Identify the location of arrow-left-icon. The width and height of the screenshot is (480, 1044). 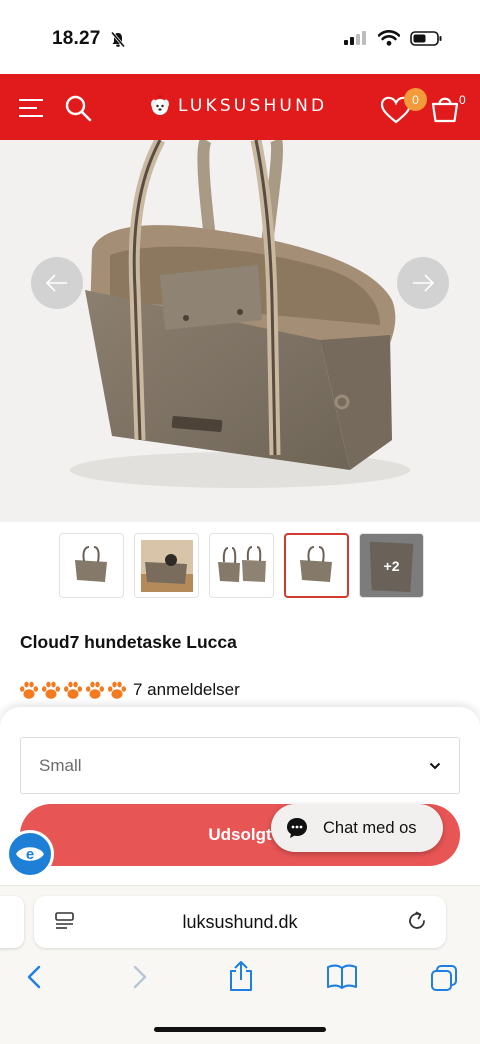
(56, 283).